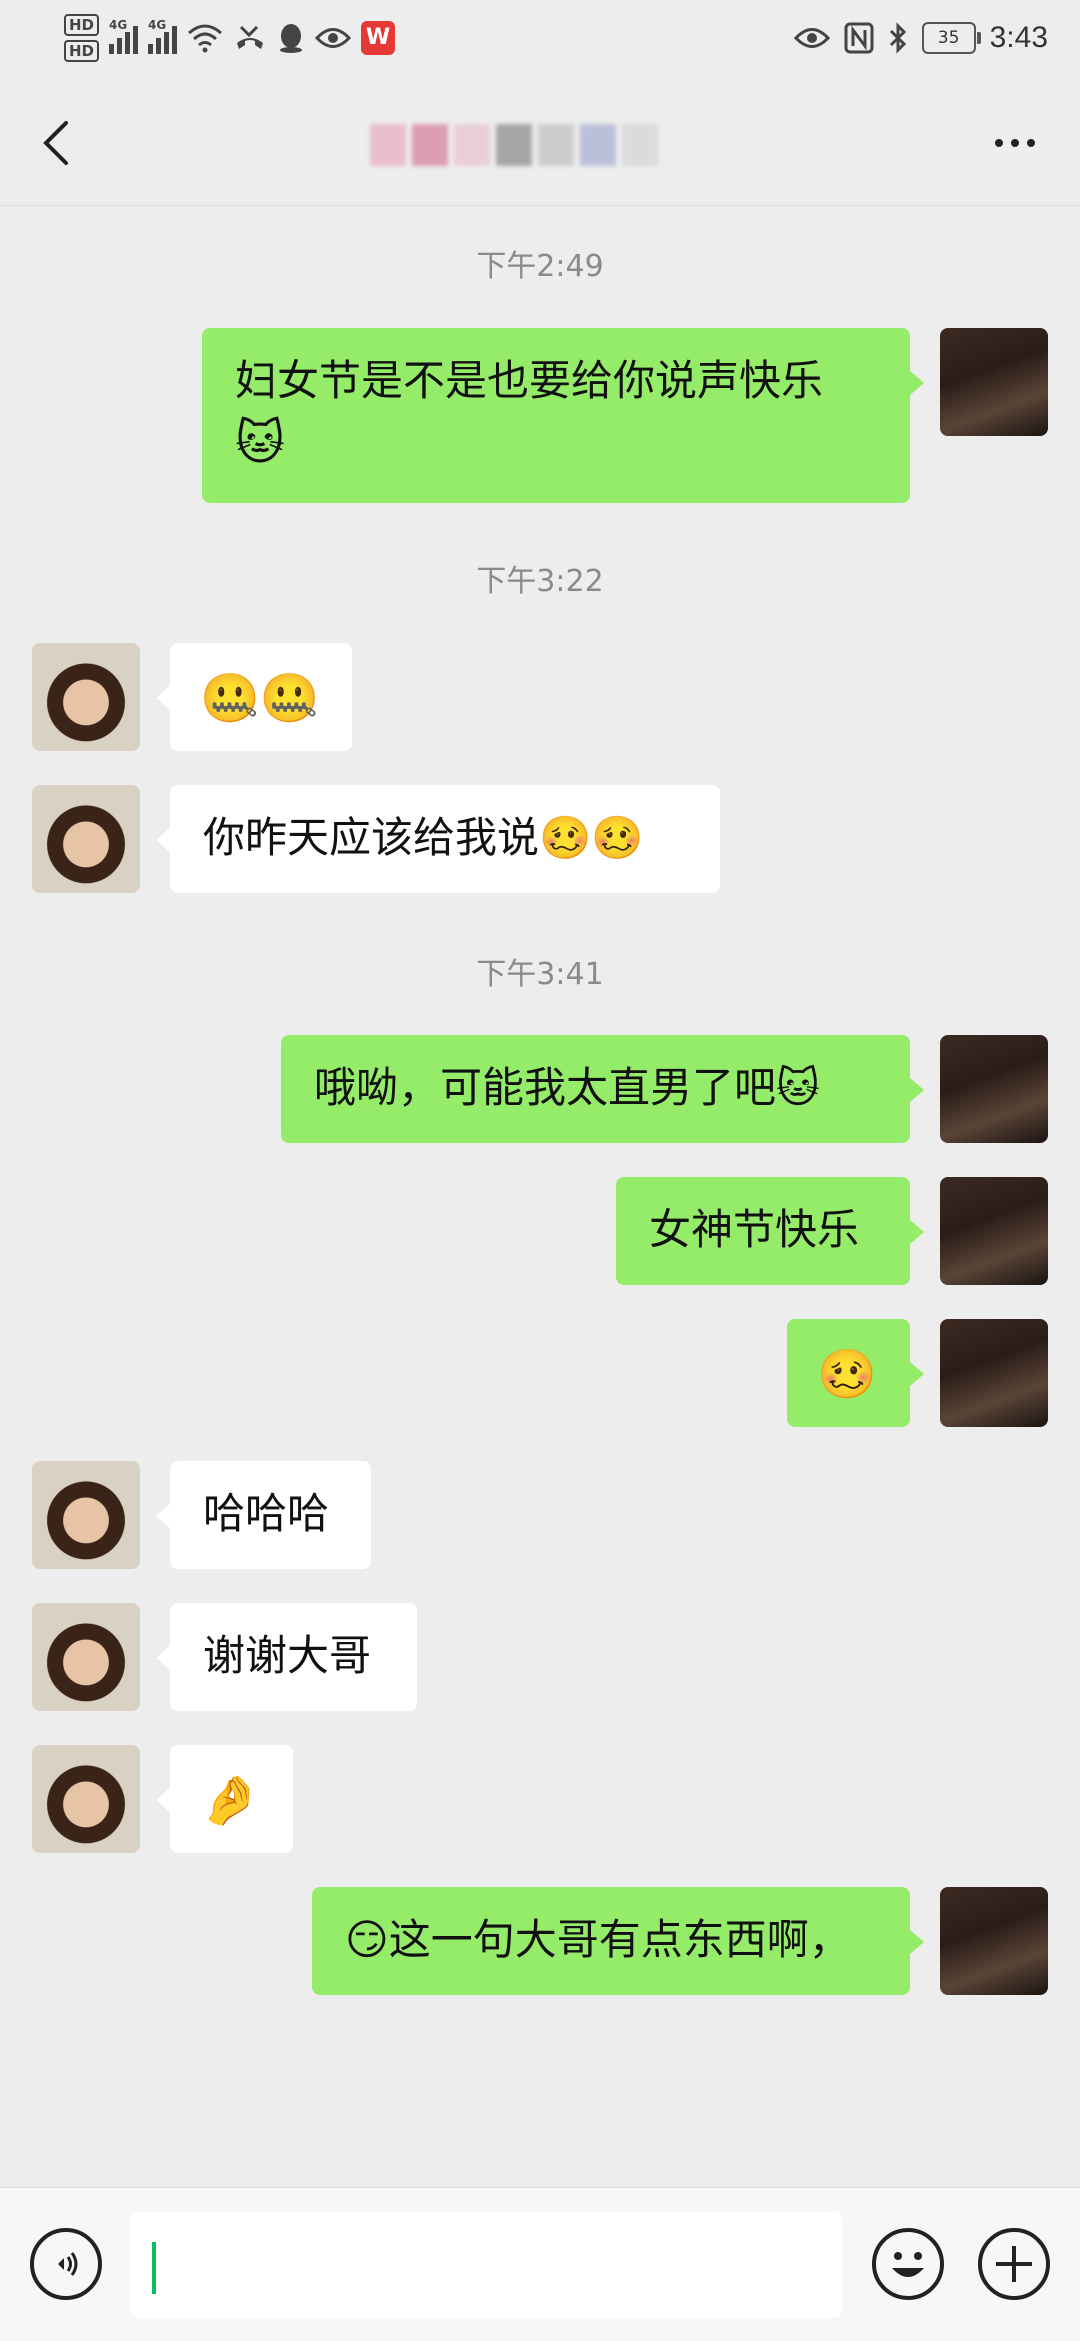  What do you see at coordinates (55, 143) in the screenshot?
I see `chevron-left-icon` at bounding box center [55, 143].